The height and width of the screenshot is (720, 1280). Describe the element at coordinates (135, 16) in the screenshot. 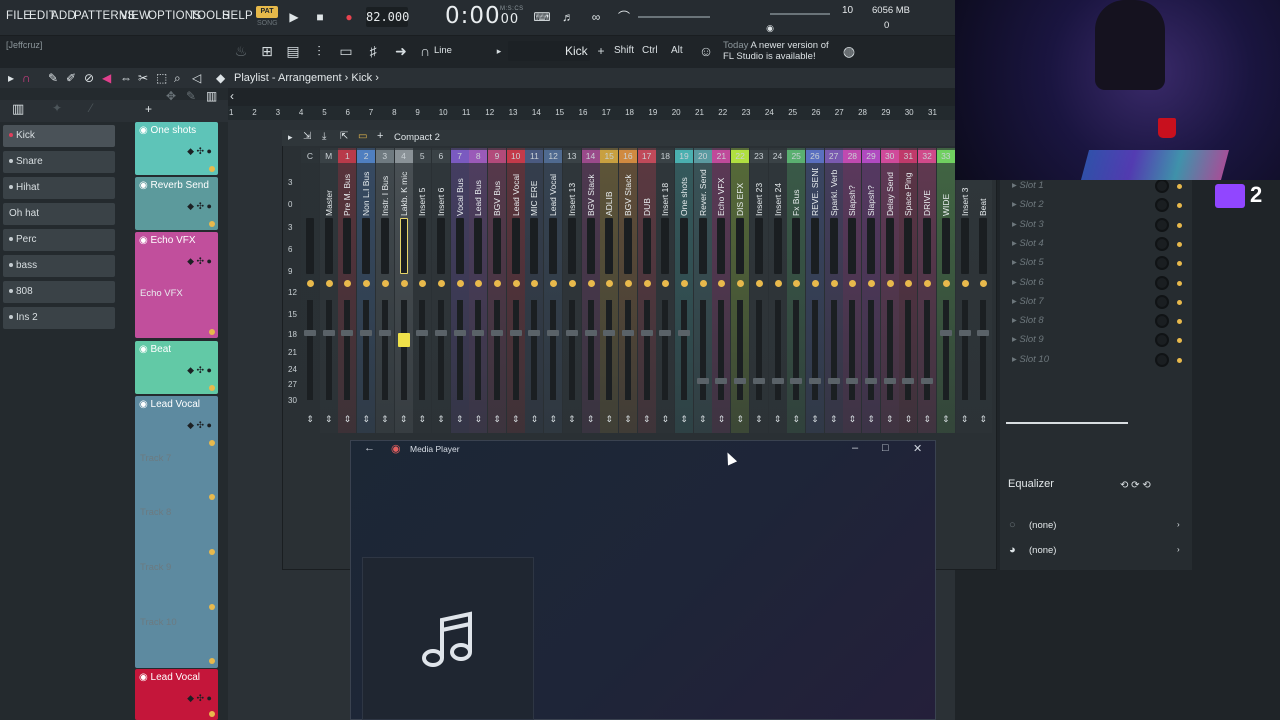

I see `menu-view: VIEW` at that location.